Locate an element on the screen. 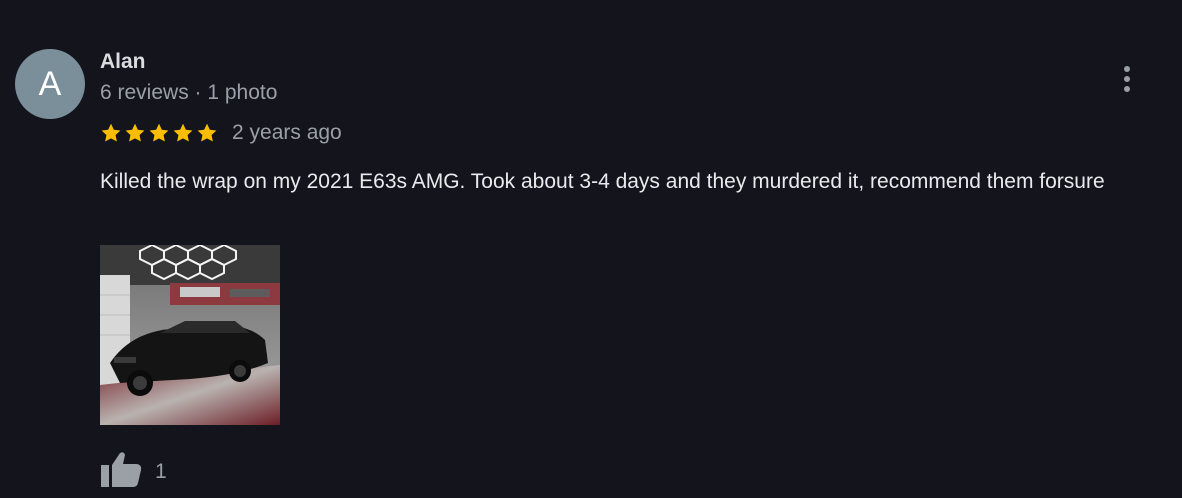 The height and width of the screenshot is (498, 1182). review-age: 2 years ago is located at coordinates (287, 132).